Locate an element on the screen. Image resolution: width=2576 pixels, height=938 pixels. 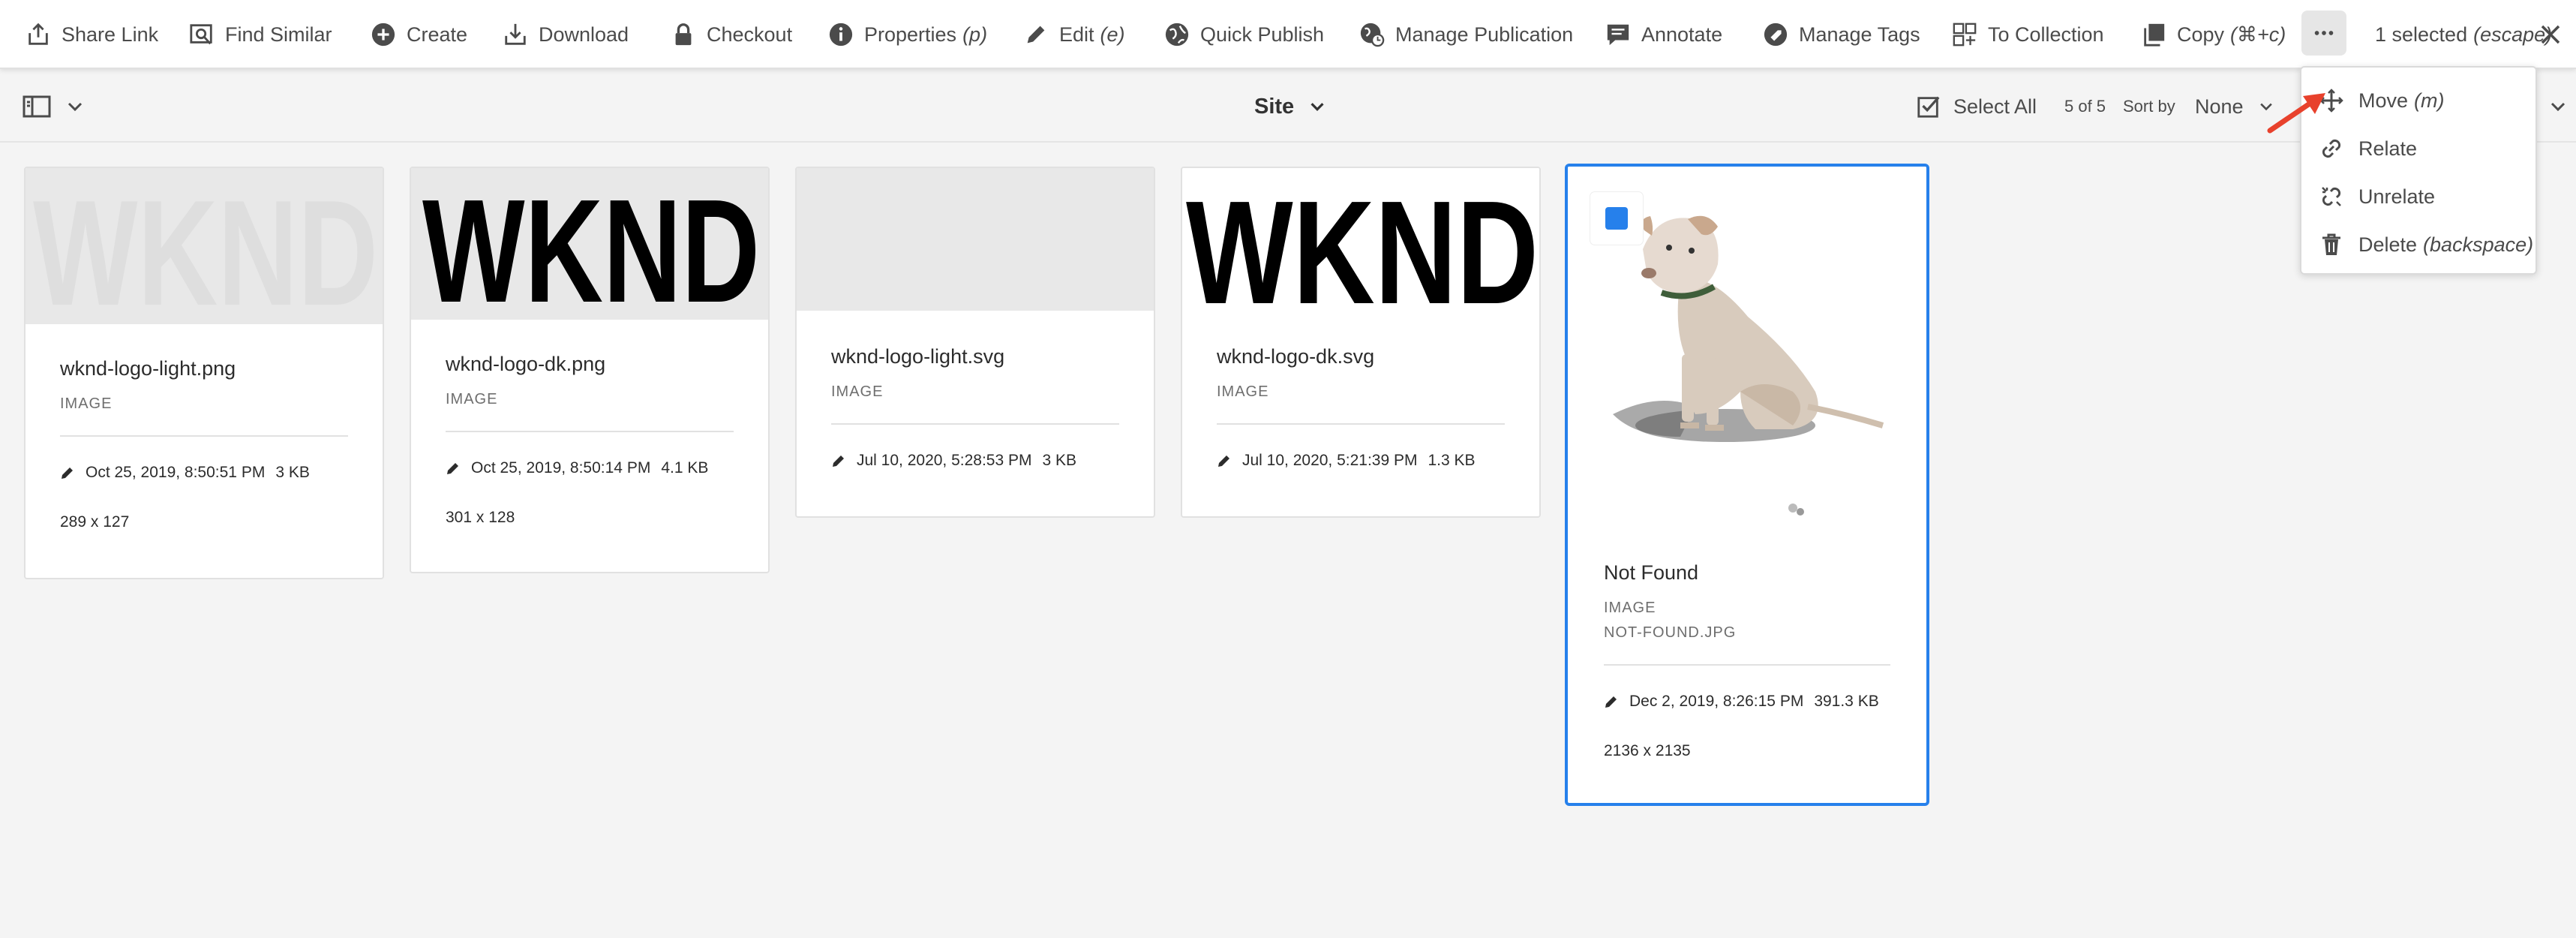
asset-filename: NOT-FOUND.JPG is located at coordinates (1670, 632).